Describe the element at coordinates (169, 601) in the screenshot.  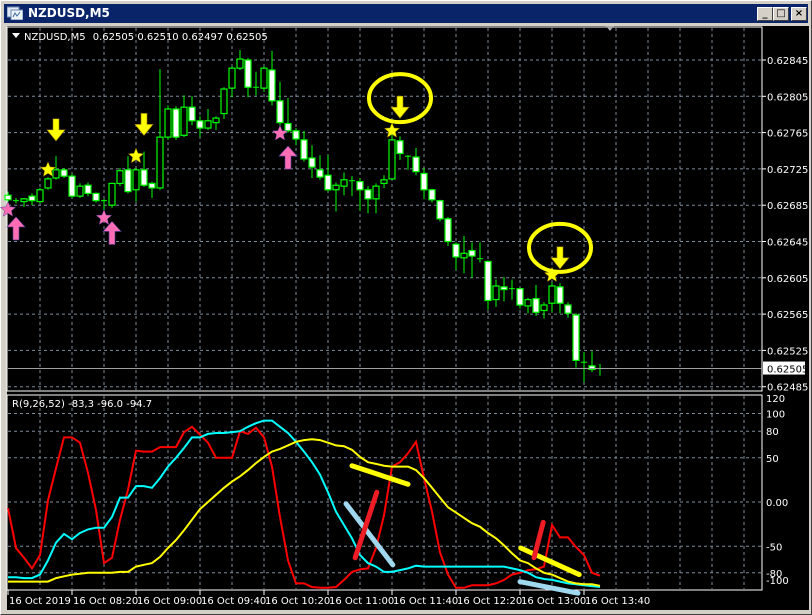
I see `time-axis-label: 16 Oct 09:00` at that location.